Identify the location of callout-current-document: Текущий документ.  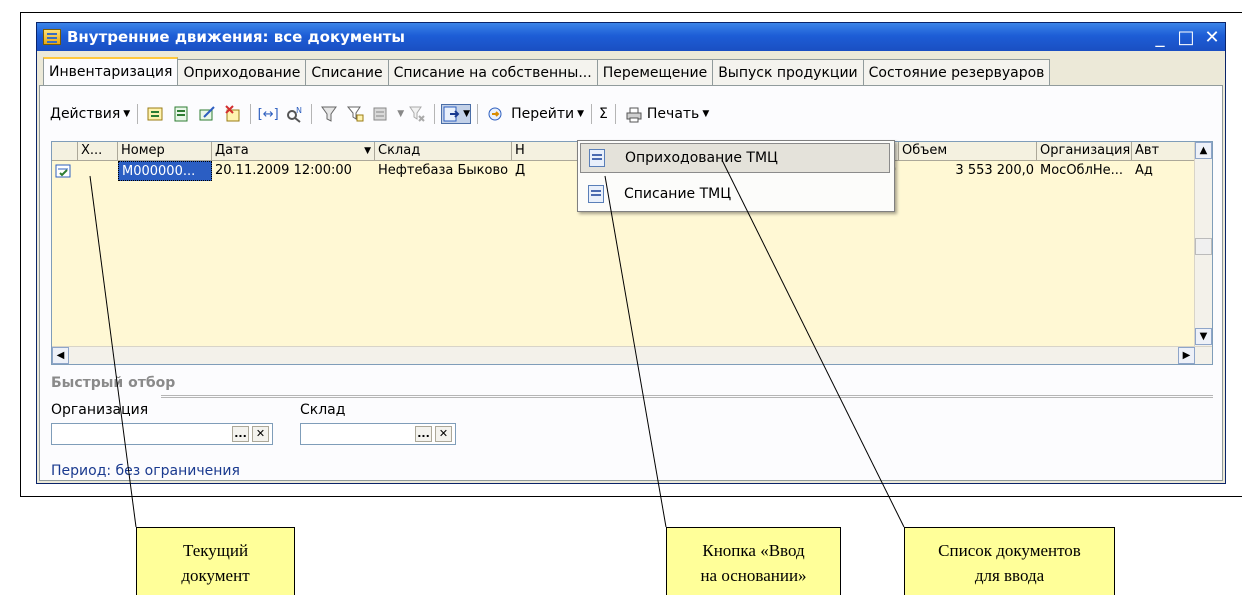
(215, 561).